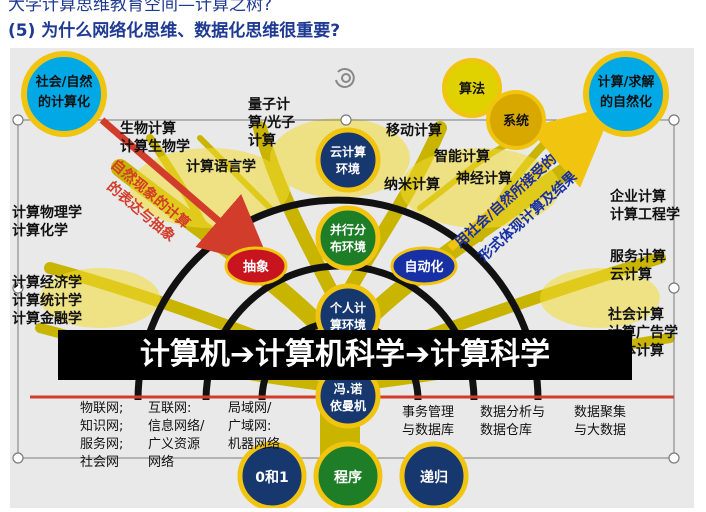 This screenshot has height=512, width=706. Describe the element at coordinates (47, 301) in the screenshot. I see `economics-label: 计算经济学 计算统计学 计算金融学` at that location.